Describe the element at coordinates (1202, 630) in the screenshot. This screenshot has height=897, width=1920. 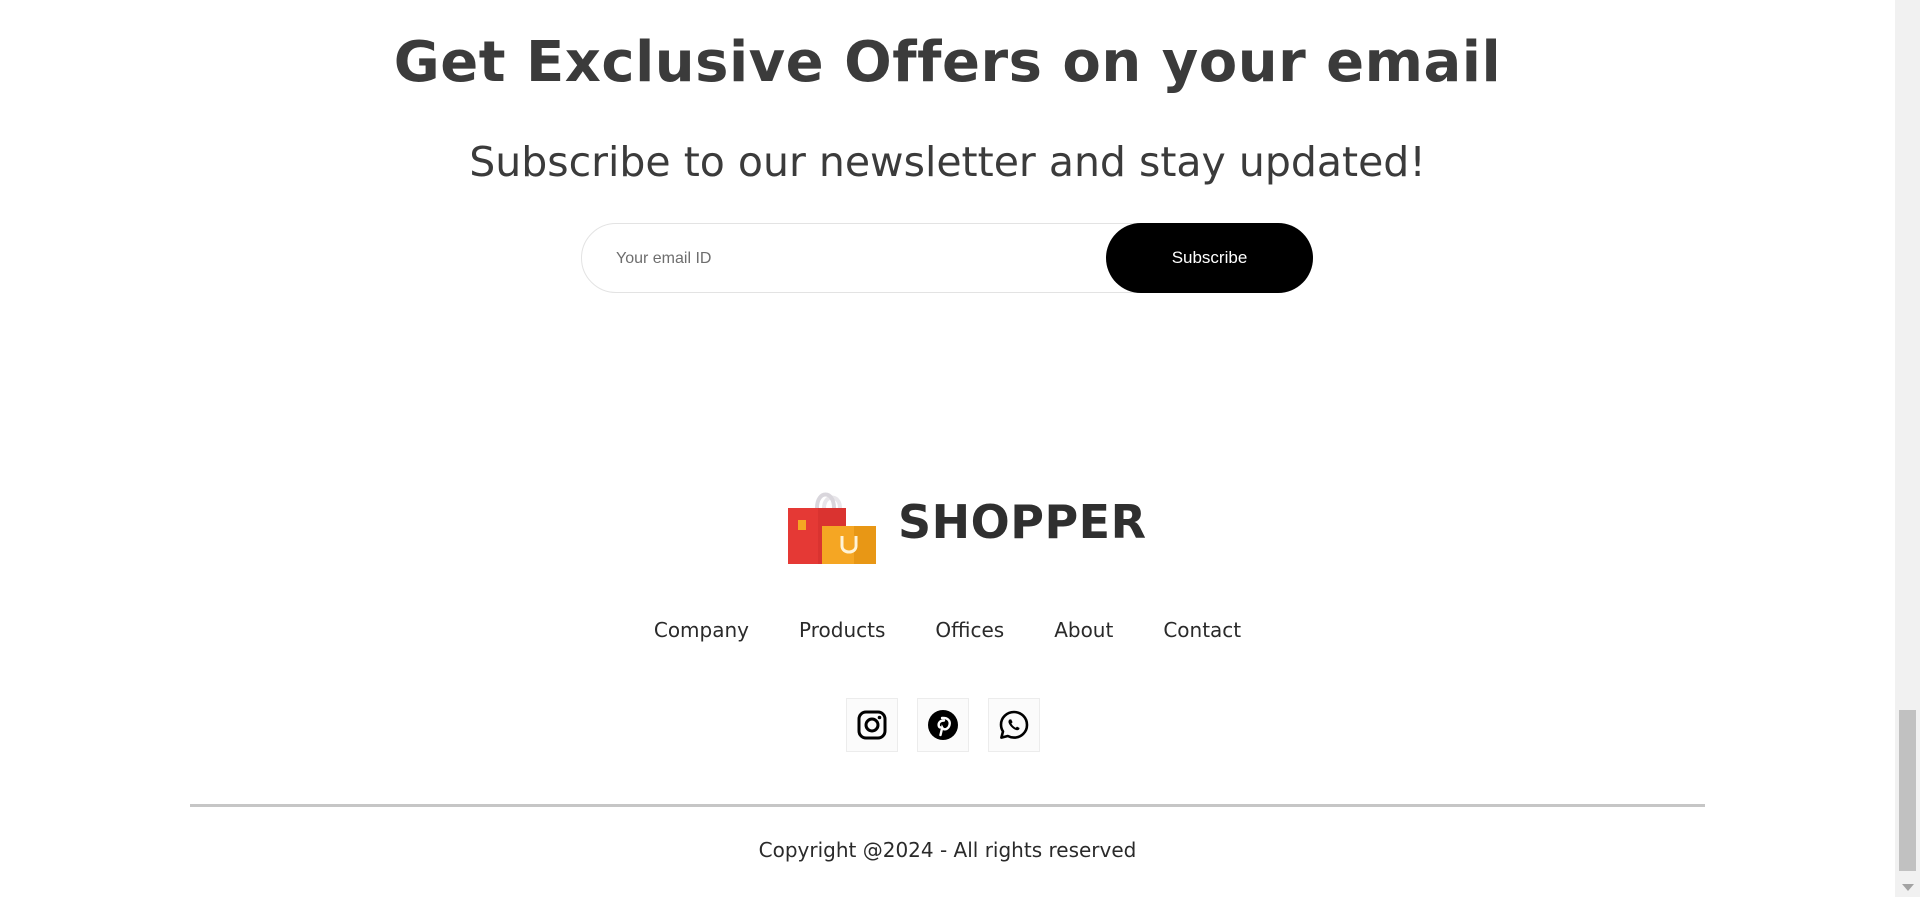
I see `footer-nav-contact: Contact` at that location.